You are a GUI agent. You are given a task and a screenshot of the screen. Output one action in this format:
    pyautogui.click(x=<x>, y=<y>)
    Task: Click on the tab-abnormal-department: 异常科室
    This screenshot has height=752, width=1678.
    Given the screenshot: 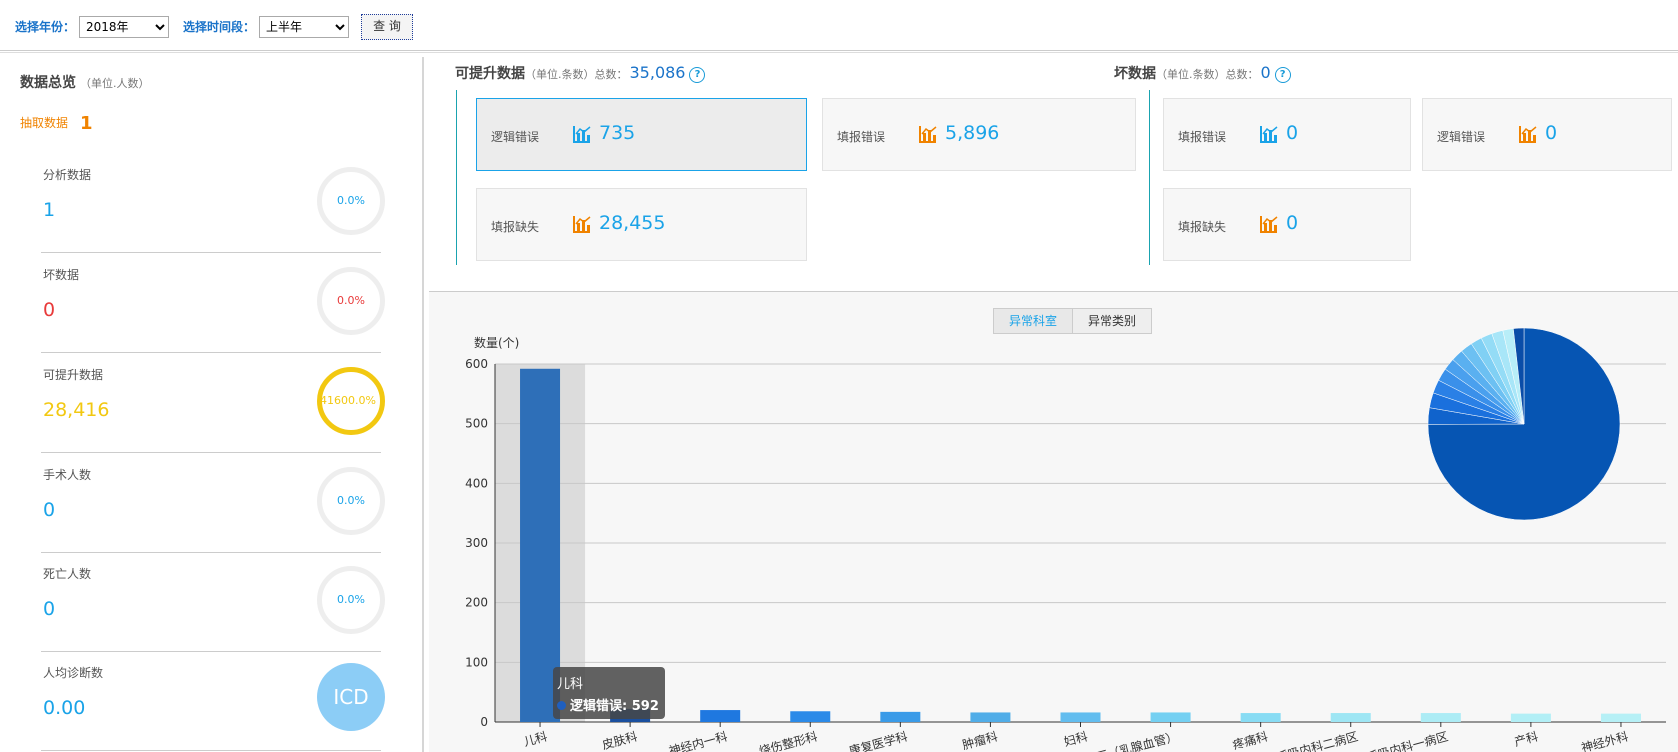 What is the action you would take?
    pyautogui.click(x=1033, y=321)
    